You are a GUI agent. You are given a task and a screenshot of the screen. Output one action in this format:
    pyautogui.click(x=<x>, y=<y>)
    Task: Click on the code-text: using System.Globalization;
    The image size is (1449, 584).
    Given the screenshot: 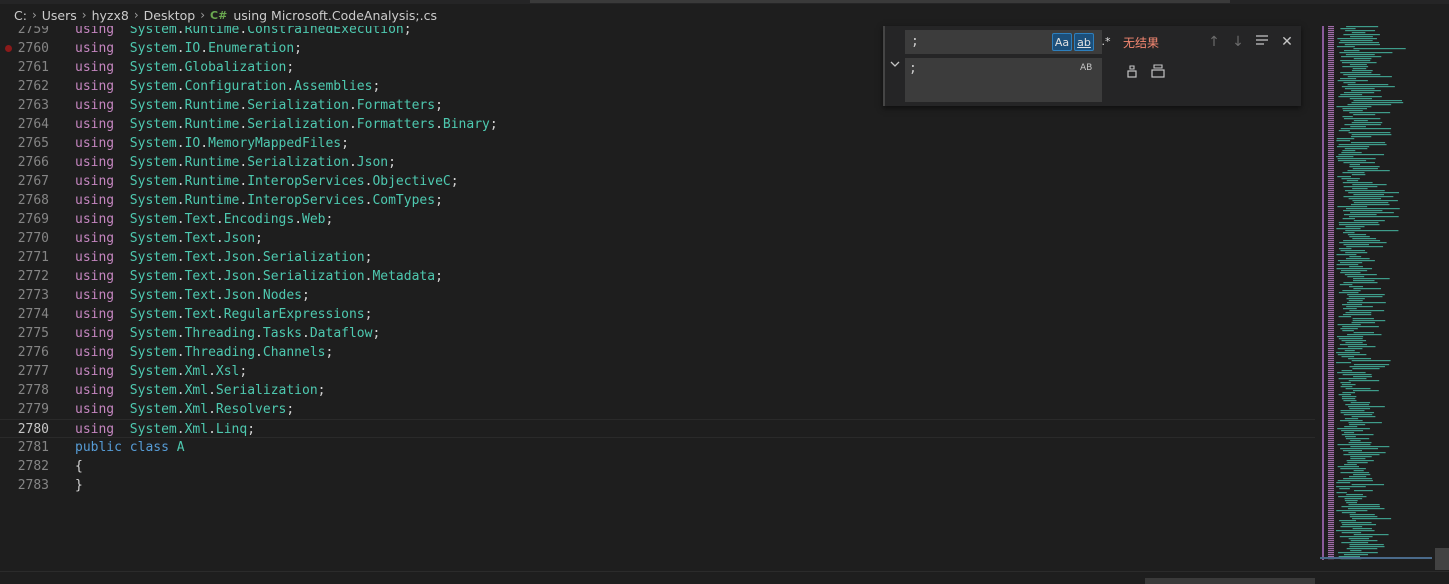 What is the action you would take?
    pyautogui.click(x=184, y=67)
    